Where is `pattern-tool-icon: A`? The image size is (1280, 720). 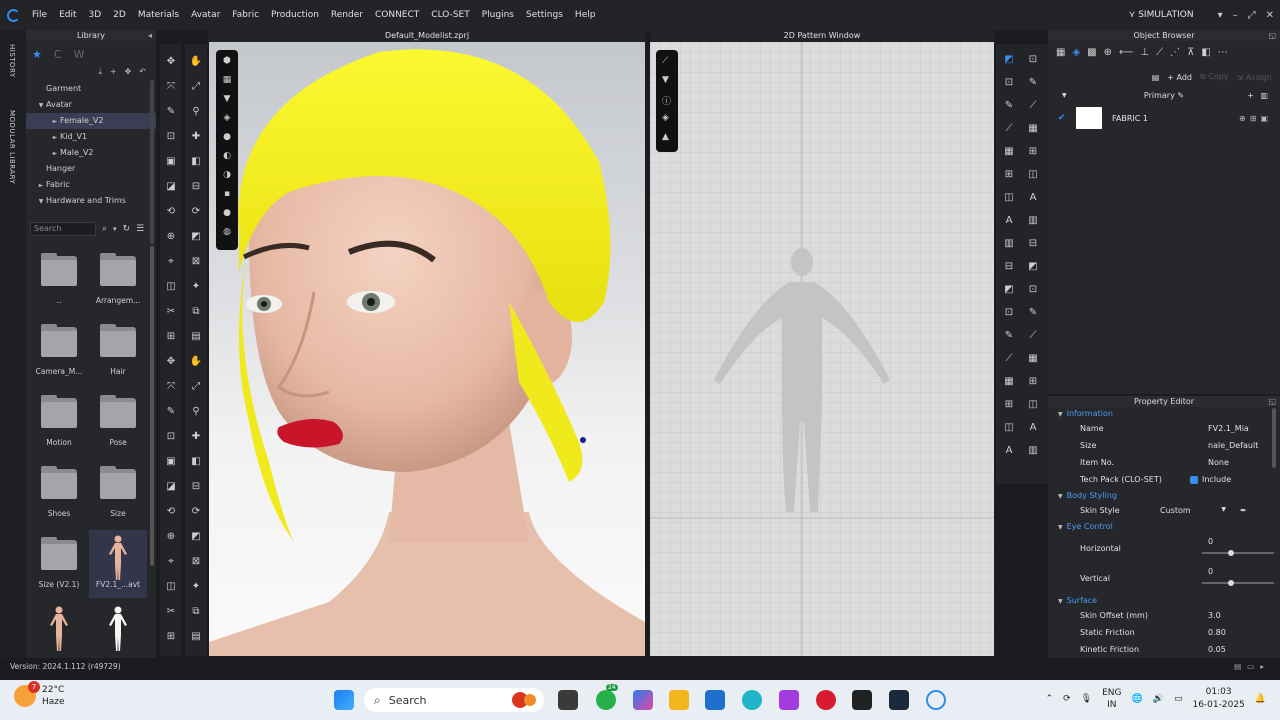
pattern-tool-icon: A is located at coordinates (1009, 221).